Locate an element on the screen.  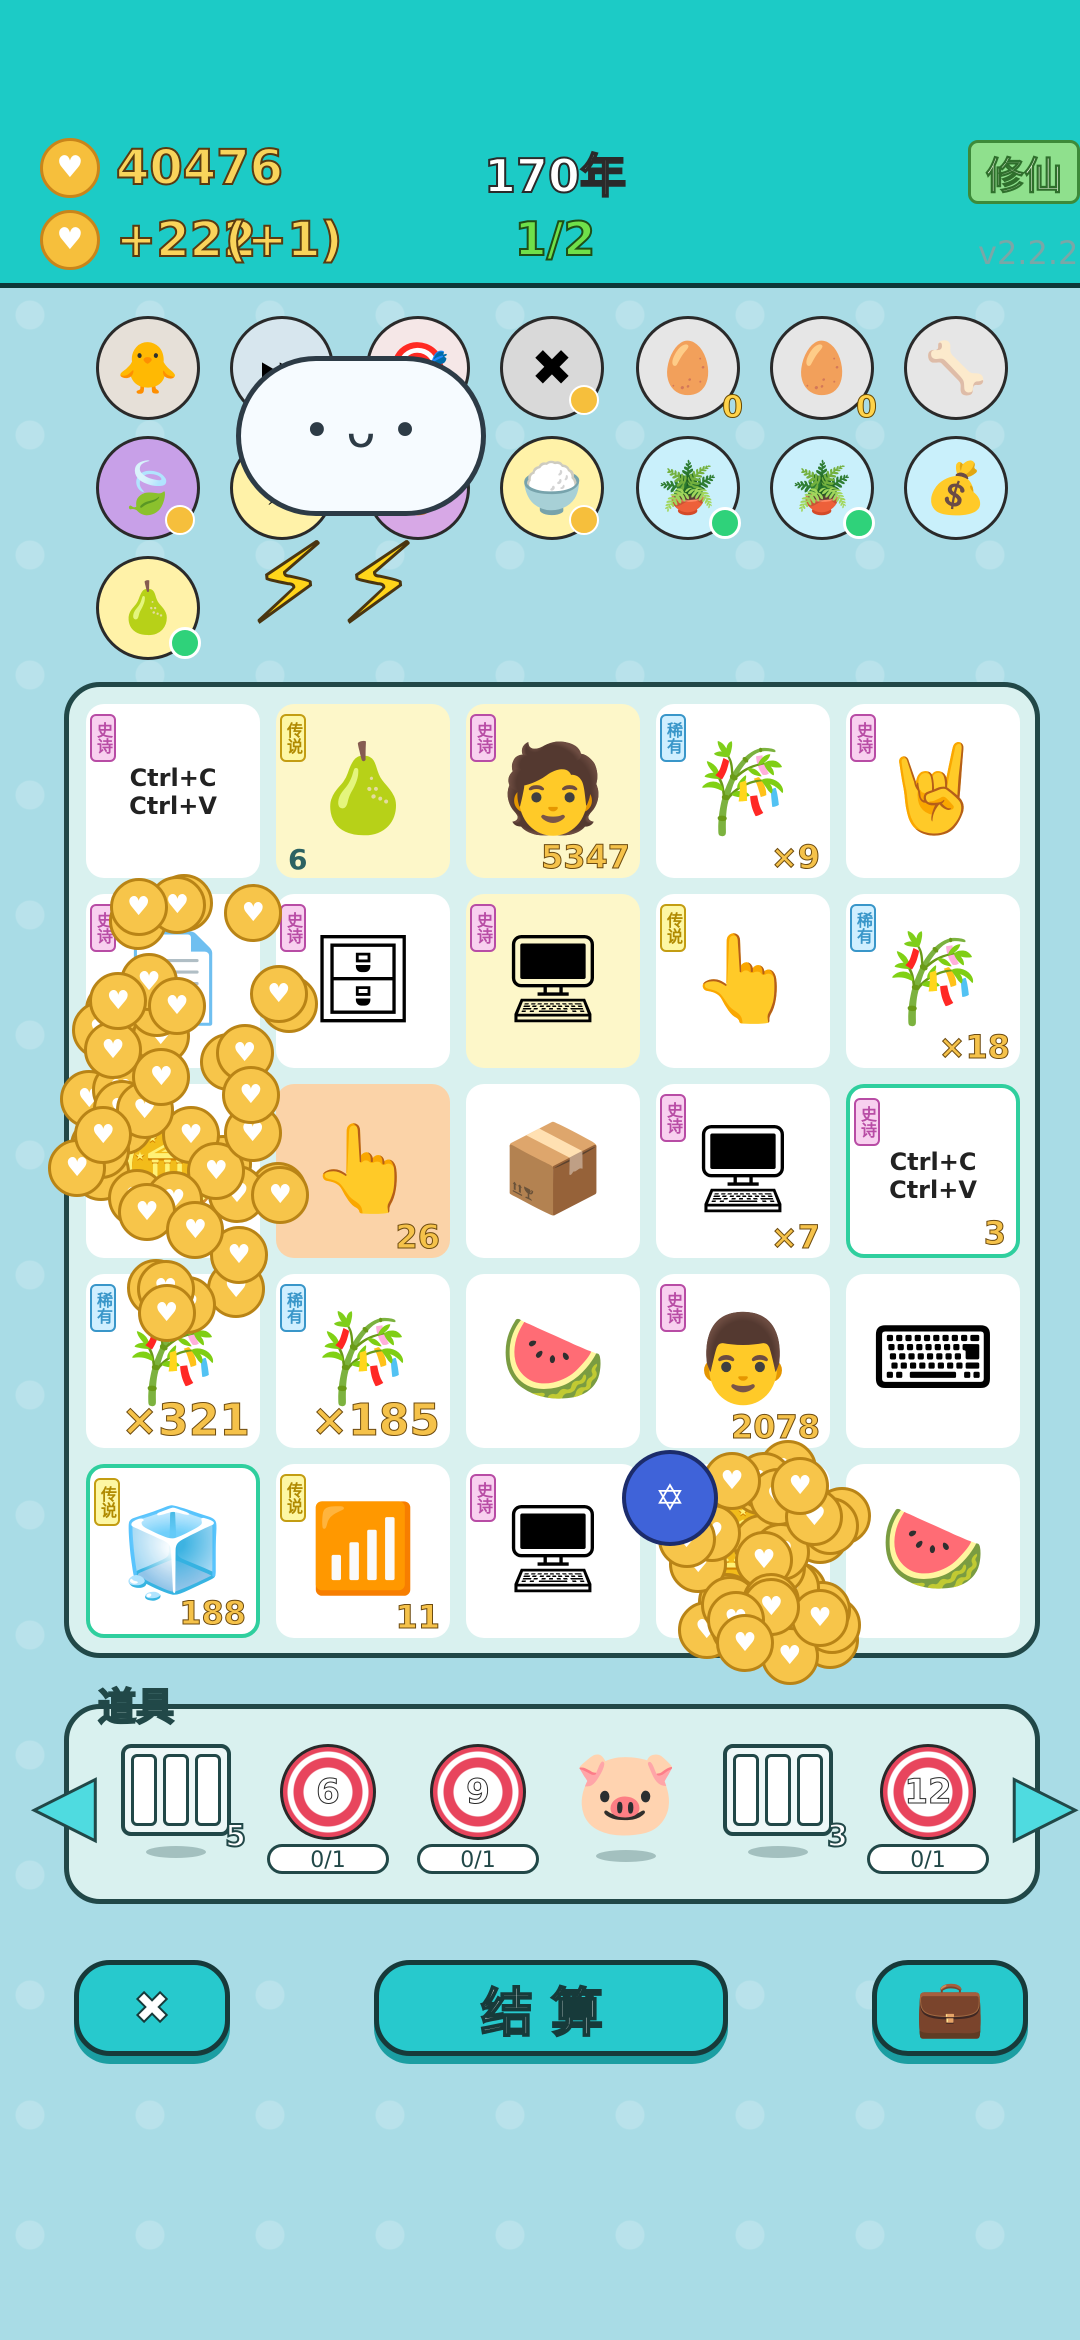
tile-icon: 🍐 is located at coordinates (363, 789).